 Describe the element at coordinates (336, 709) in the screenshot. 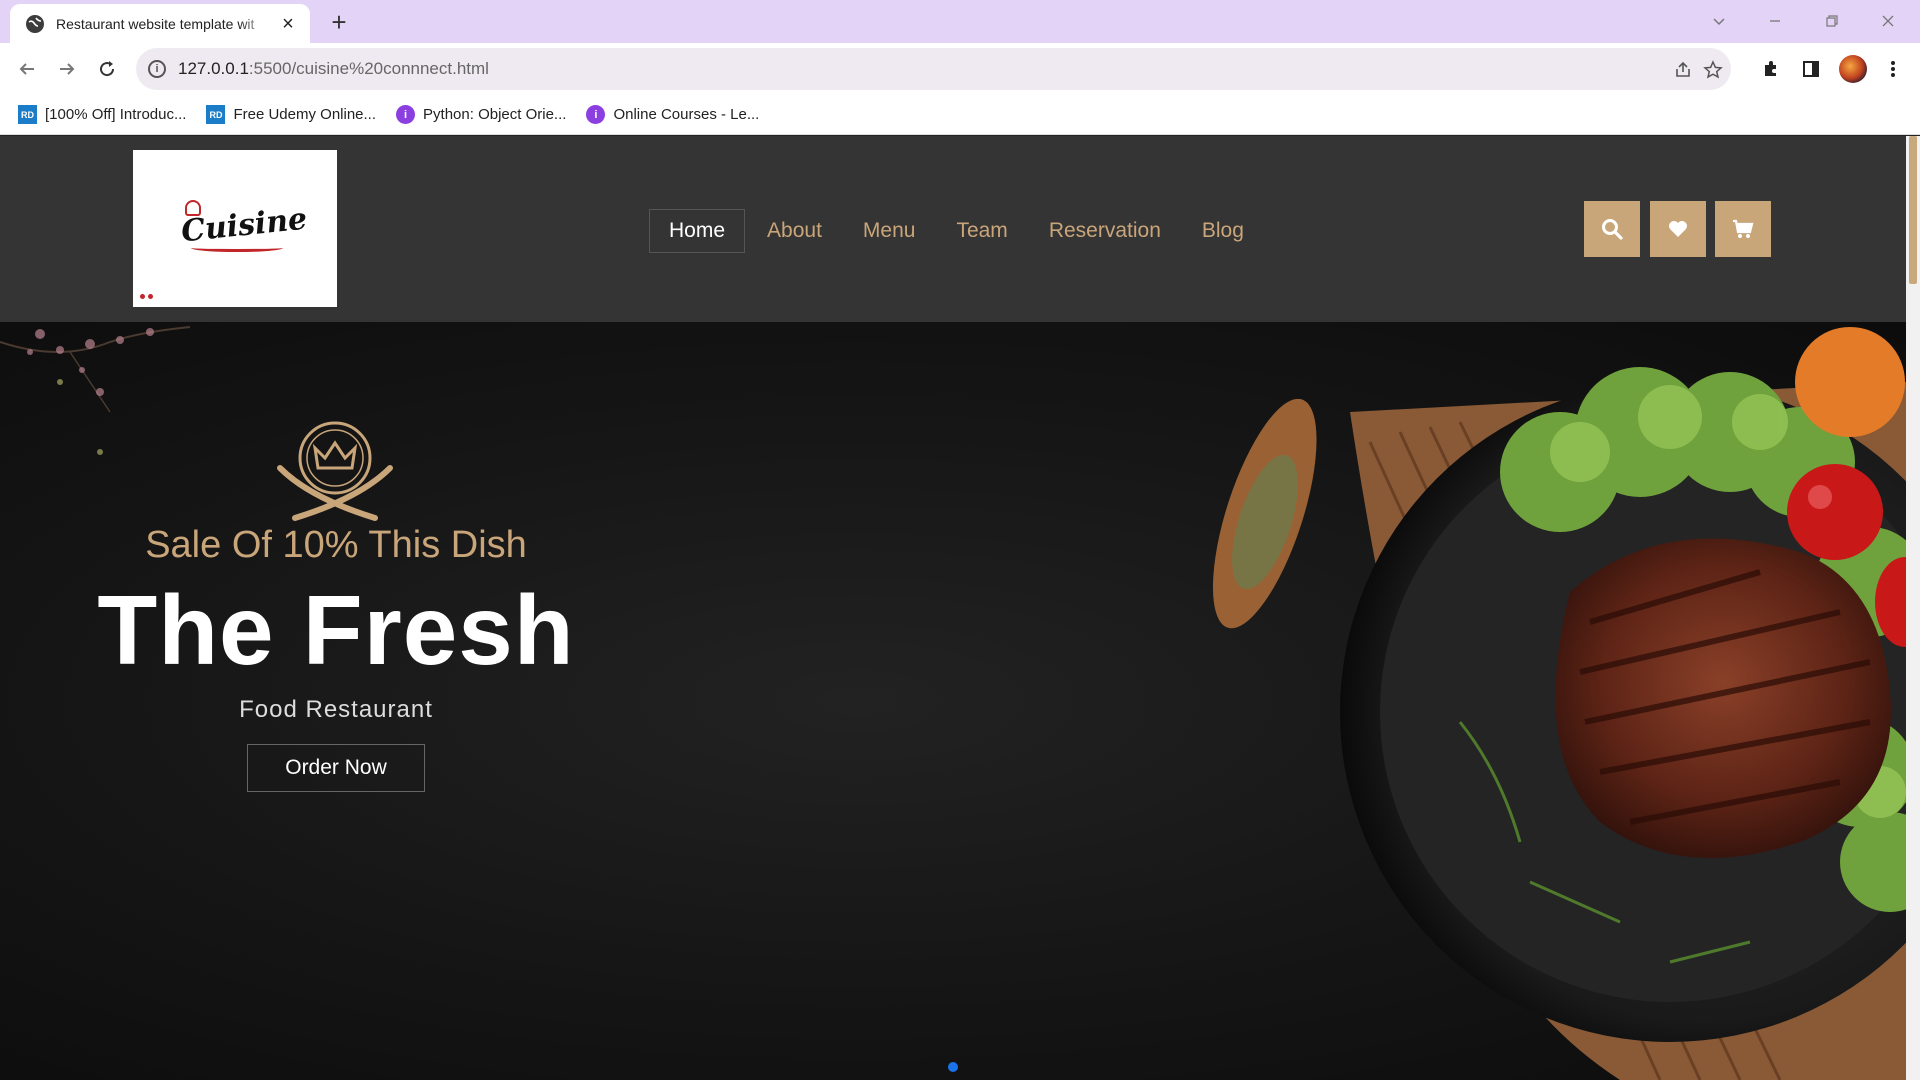

I see `hero-tagline: Food Restaurant` at that location.